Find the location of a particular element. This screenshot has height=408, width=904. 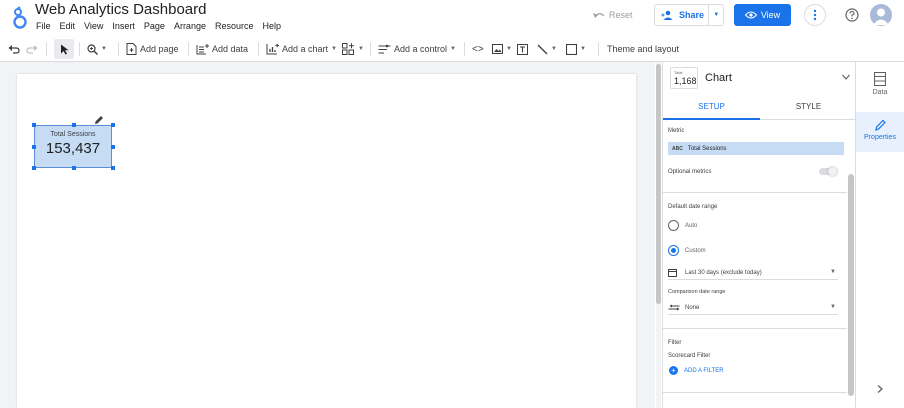

looker-studio-logo-icon is located at coordinates (20, 18).